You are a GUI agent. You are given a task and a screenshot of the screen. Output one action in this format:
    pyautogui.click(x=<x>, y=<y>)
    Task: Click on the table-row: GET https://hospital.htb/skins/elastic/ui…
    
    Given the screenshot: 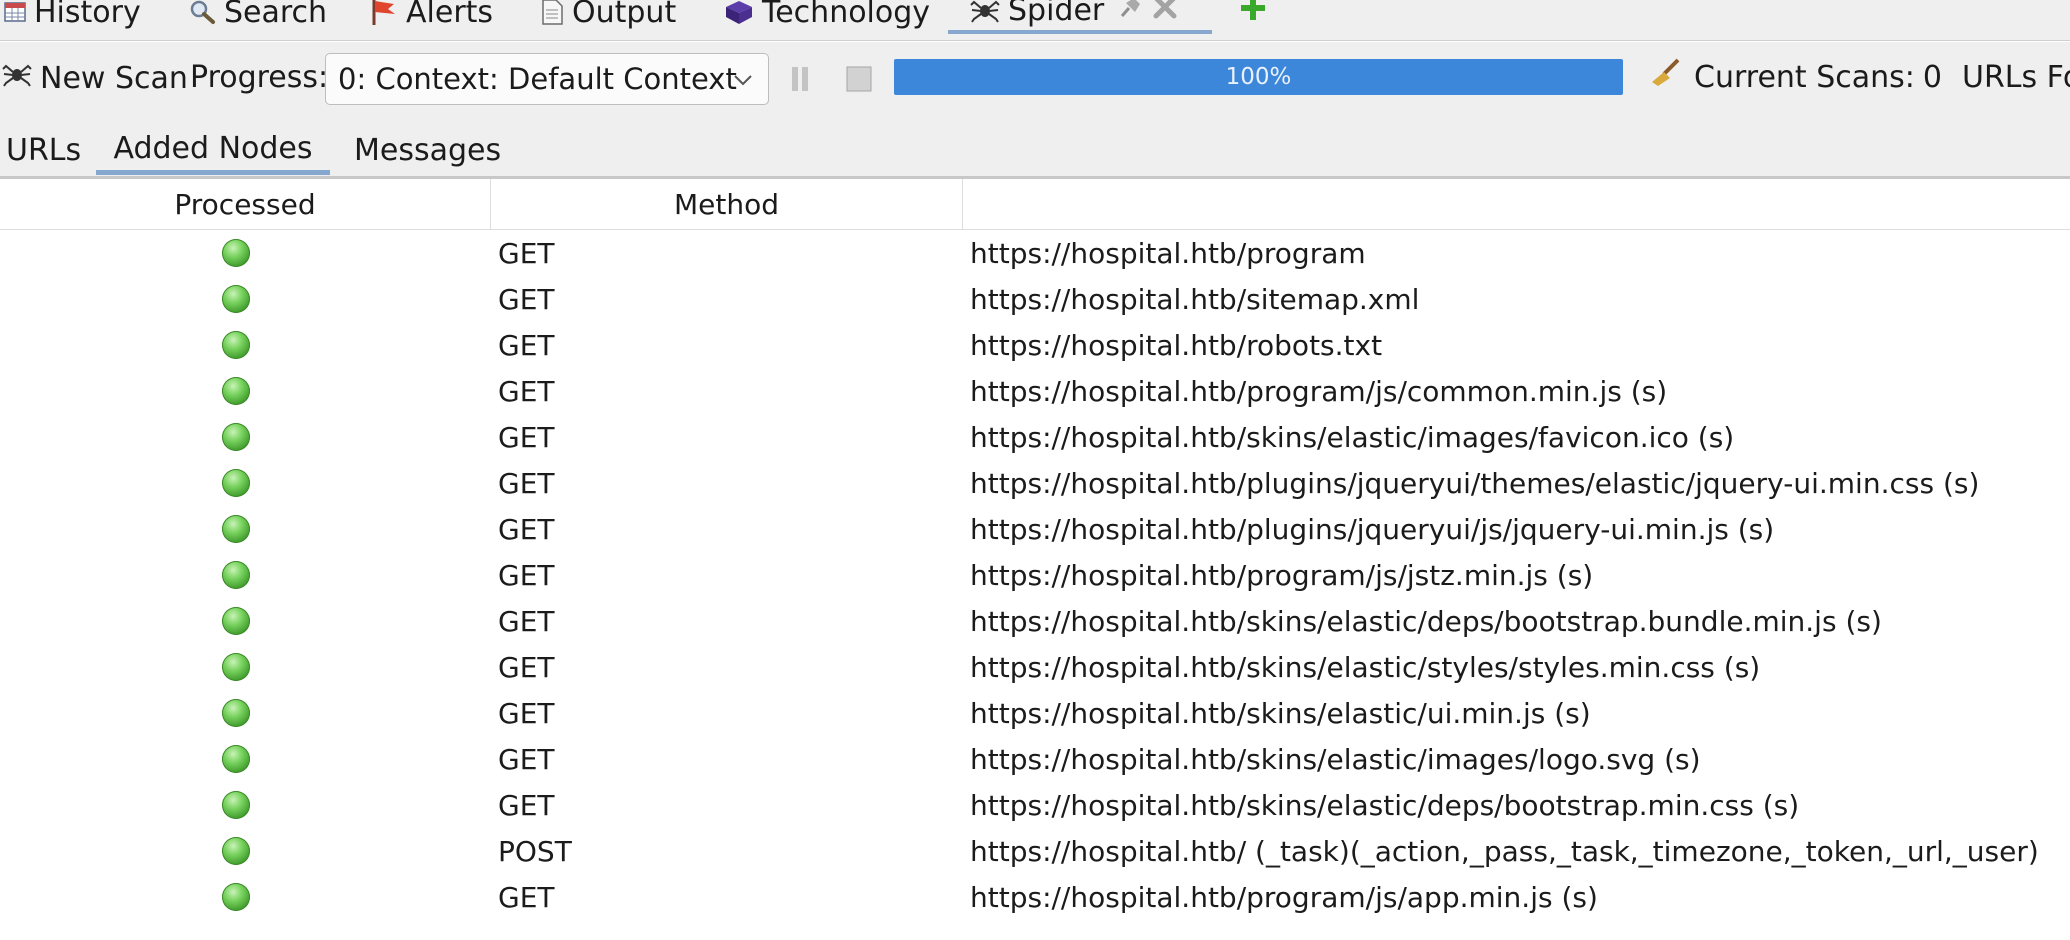 What is the action you would take?
    pyautogui.click(x=1035, y=713)
    